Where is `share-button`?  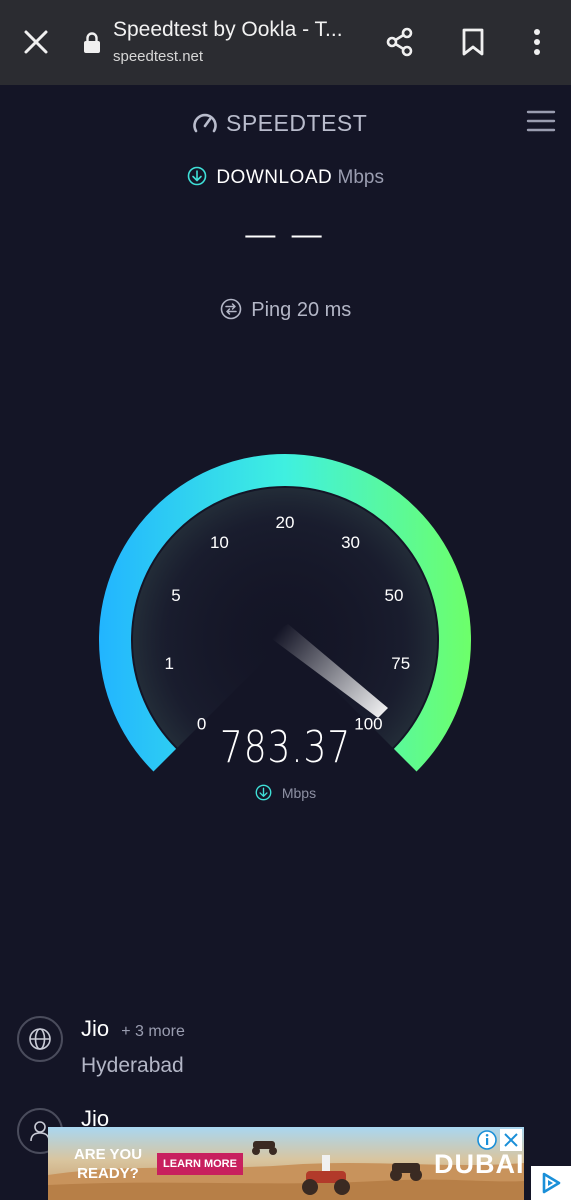 share-button is located at coordinates (400, 42).